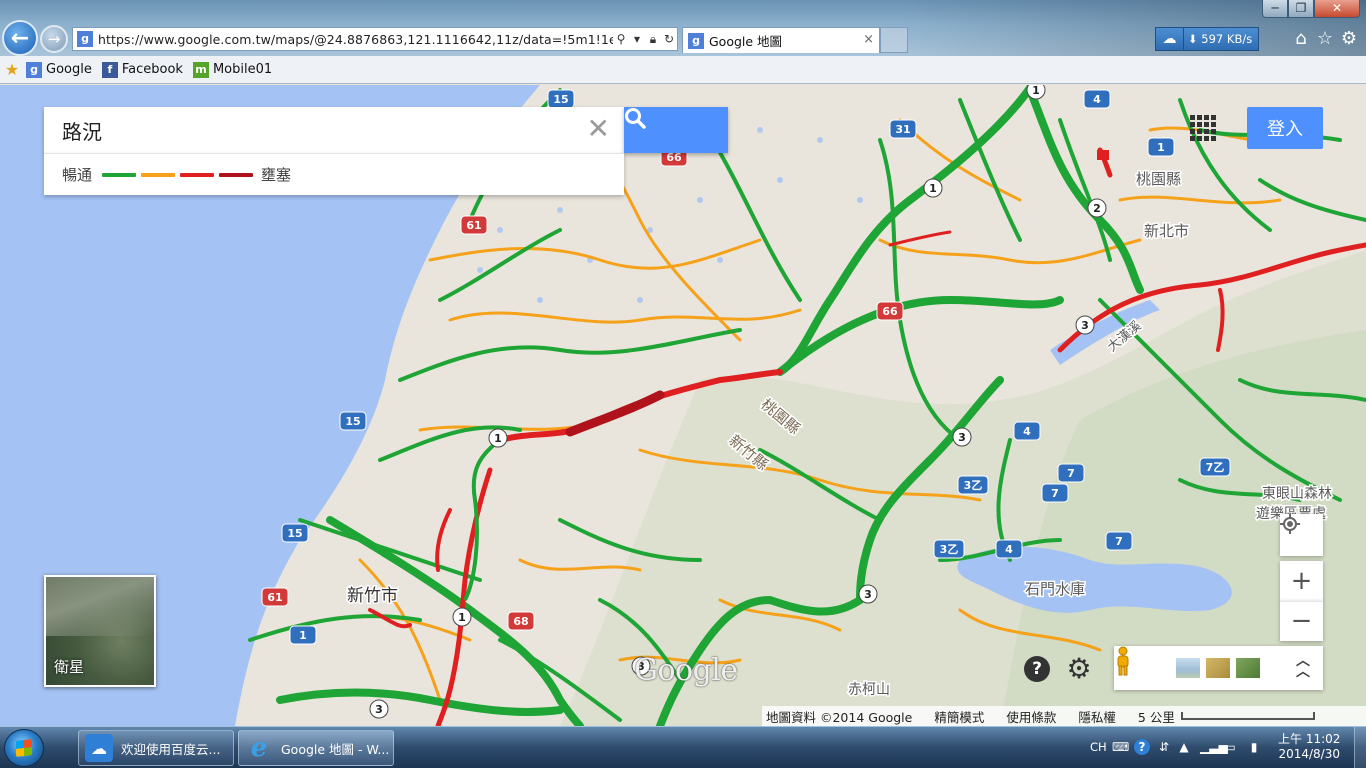 The height and width of the screenshot is (768, 1366). Describe the element at coordinates (24, 748) in the screenshot. I see `start-button` at that location.